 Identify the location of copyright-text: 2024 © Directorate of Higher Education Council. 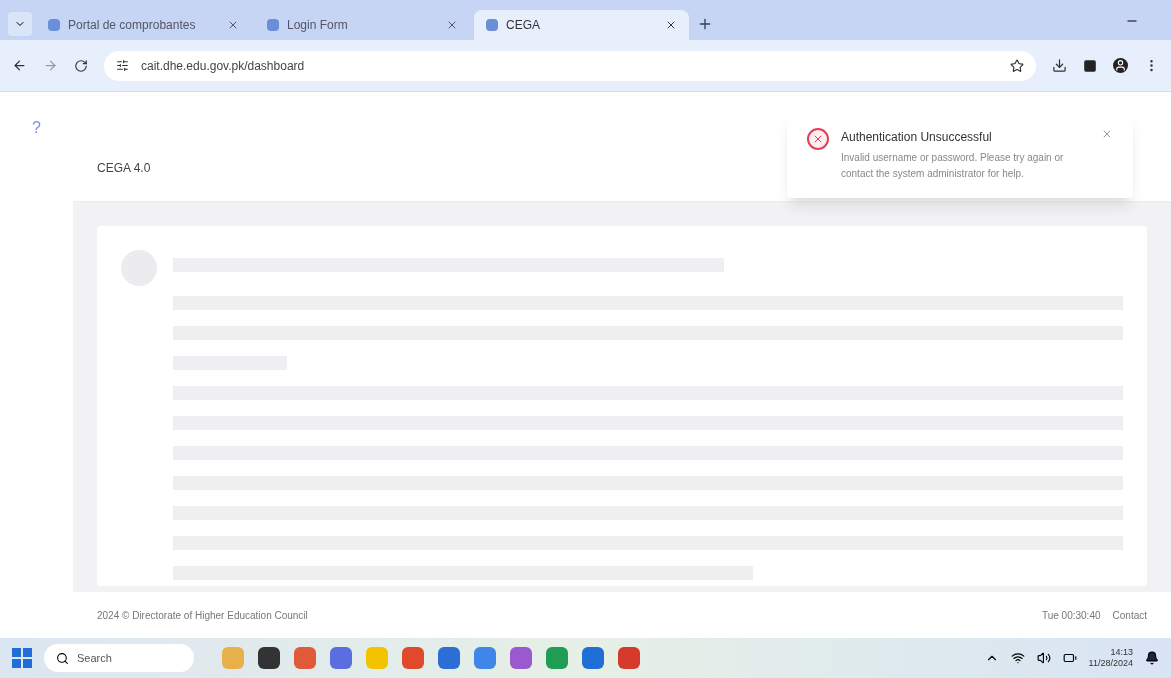
(203, 615).